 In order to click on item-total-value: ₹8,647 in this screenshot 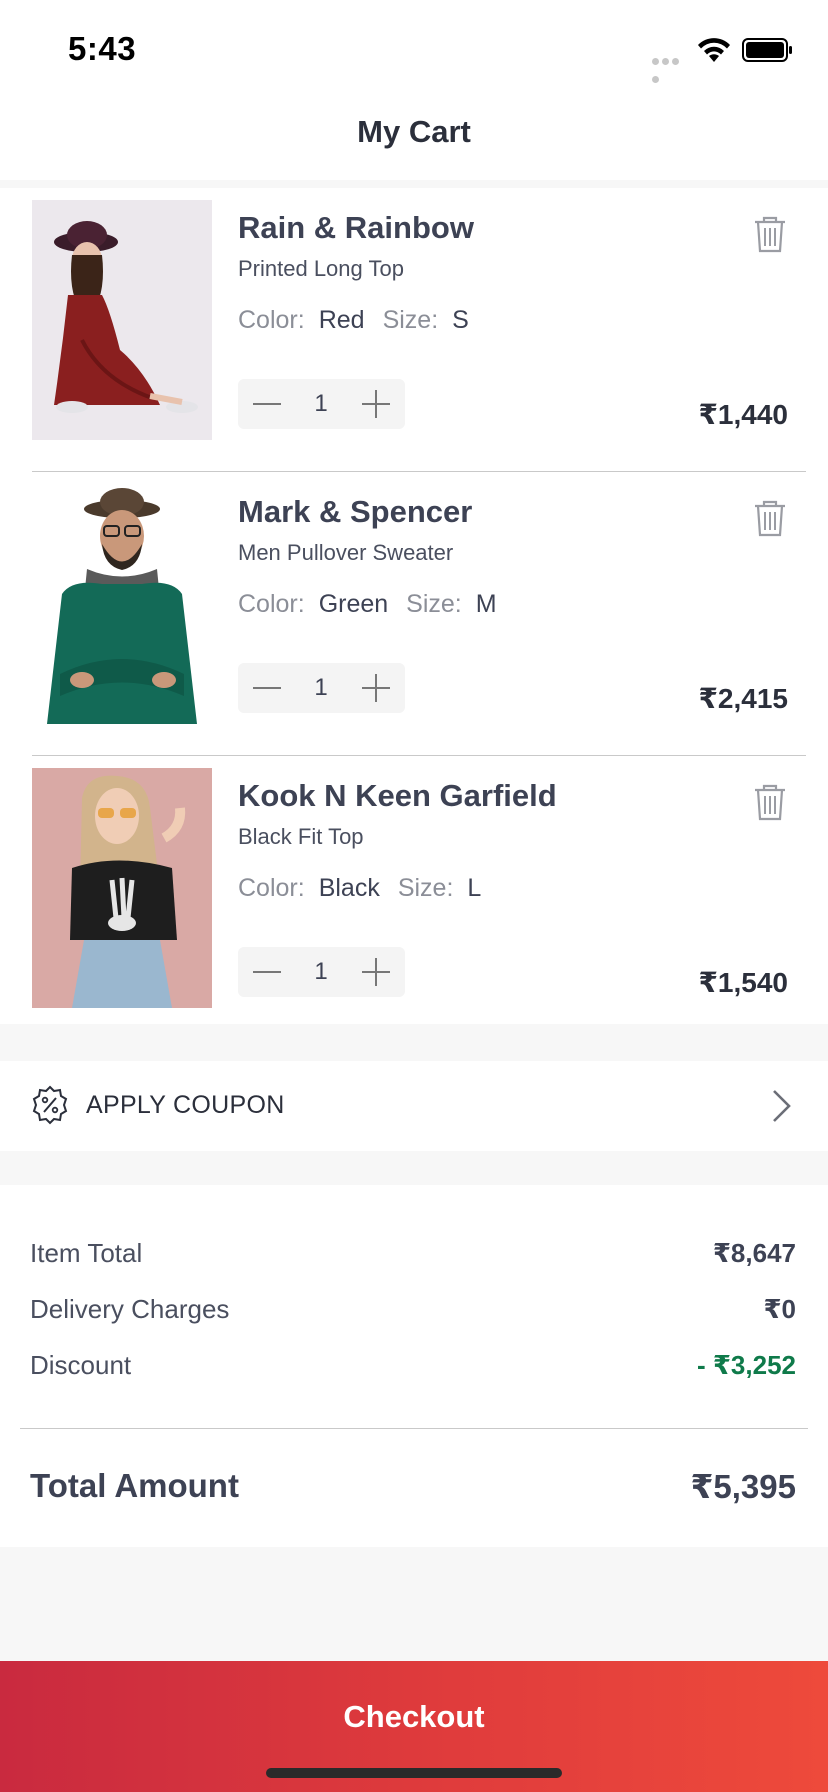, I will do `click(754, 1253)`.